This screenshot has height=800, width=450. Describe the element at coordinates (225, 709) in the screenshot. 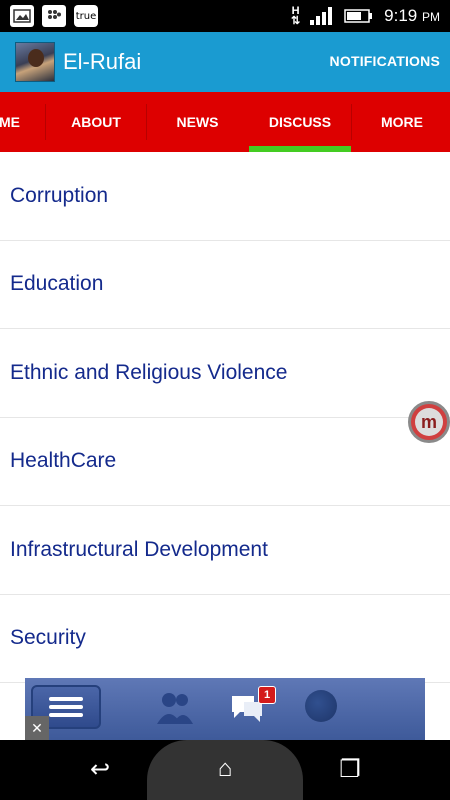

I see `ad-banner: 1` at that location.